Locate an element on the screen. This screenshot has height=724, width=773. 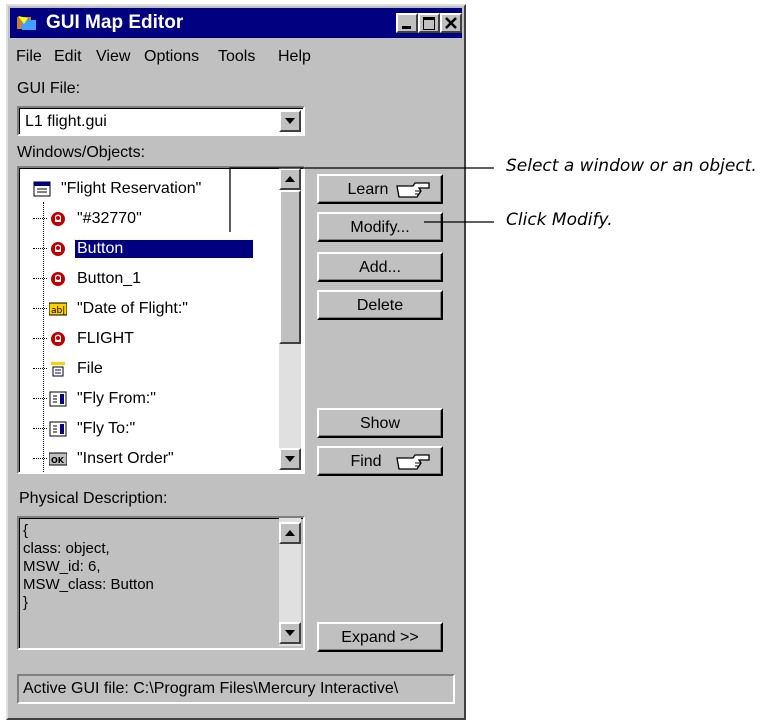
modify-annotation: Click Modify. is located at coordinates (559, 220).